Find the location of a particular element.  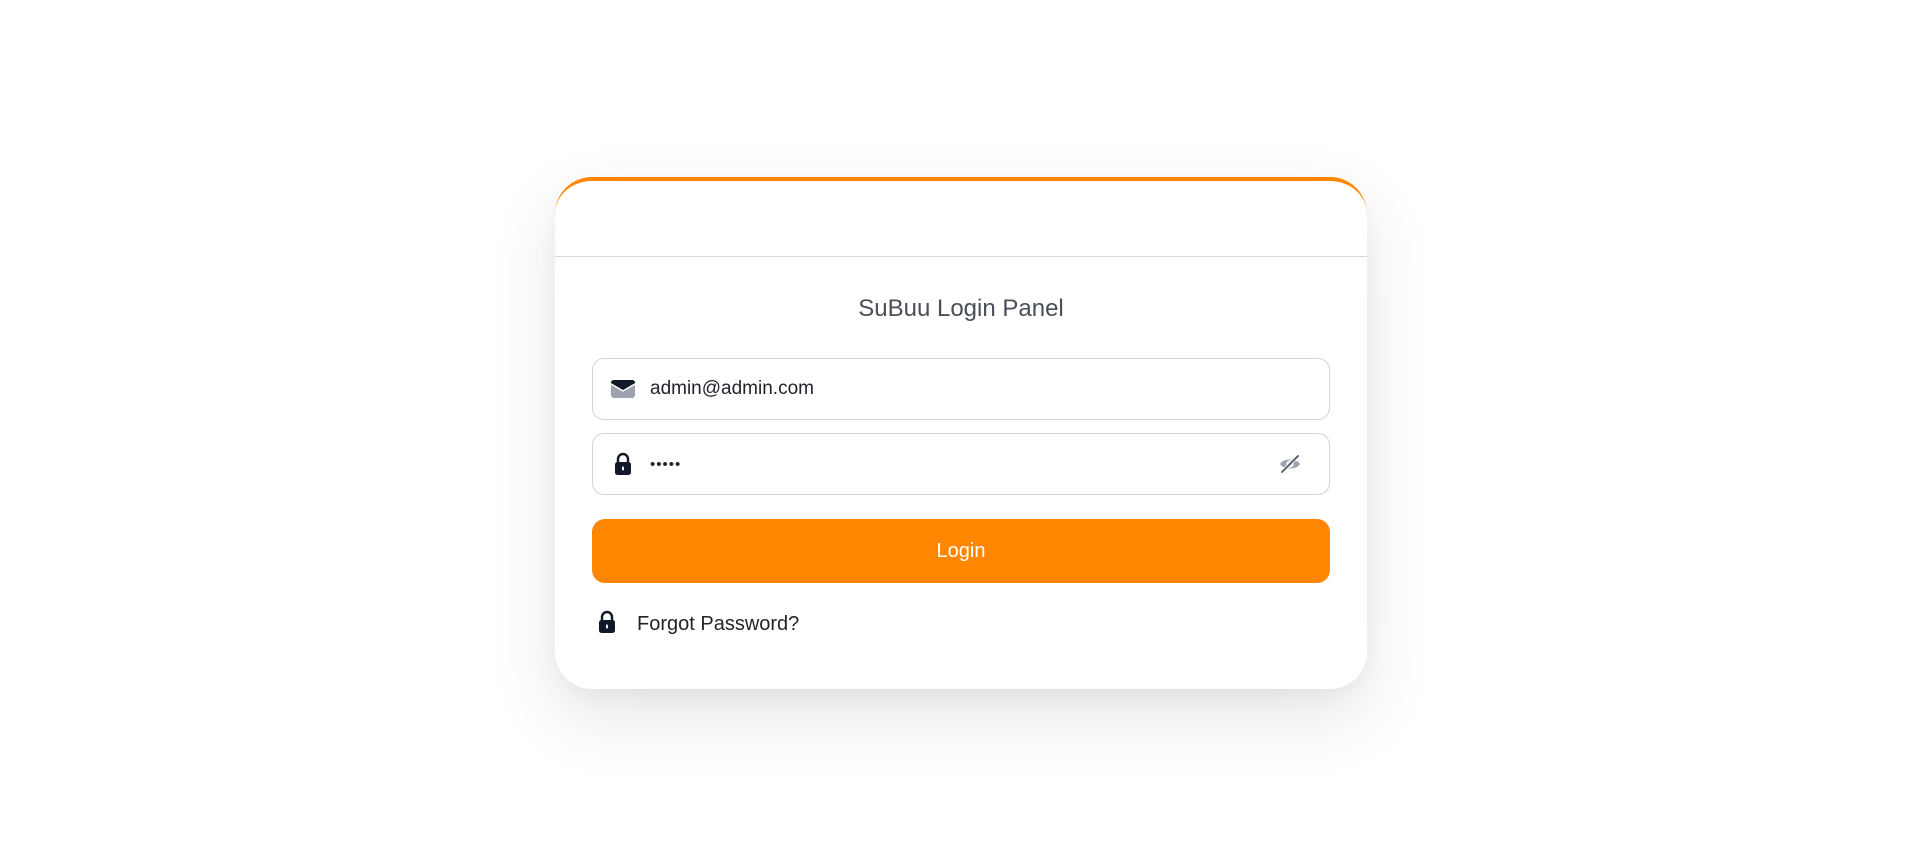

password-field is located at coordinates (961, 464).